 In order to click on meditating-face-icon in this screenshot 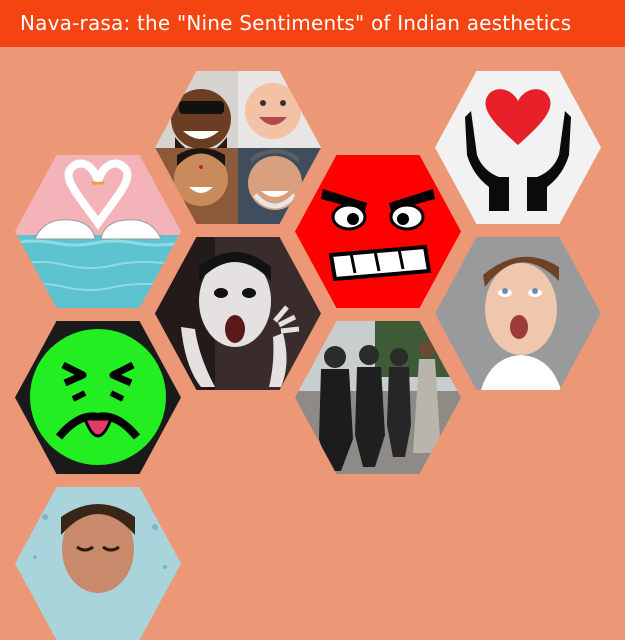, I will do `click(98, 563)`.